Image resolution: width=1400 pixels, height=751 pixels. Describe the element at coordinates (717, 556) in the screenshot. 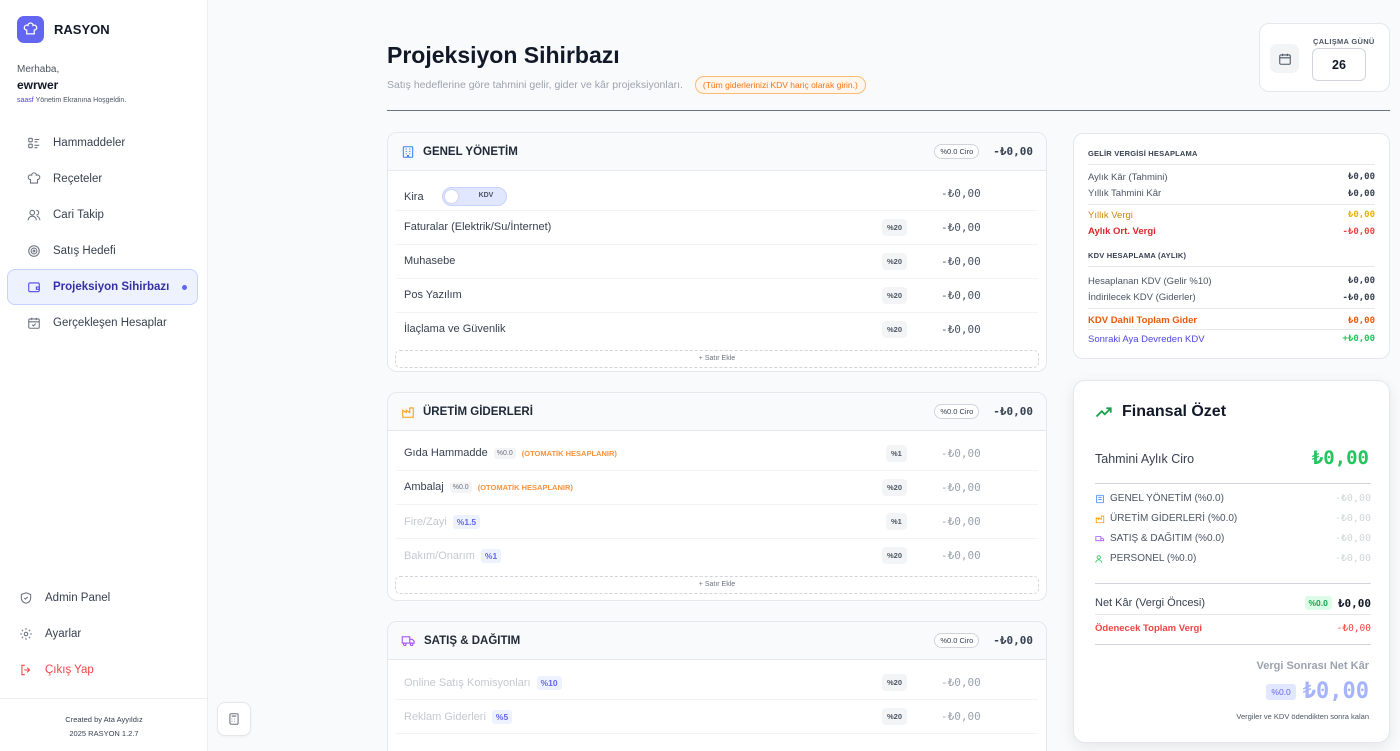

I see `table-row: Bakım/Onarım %1 %20 -₺0,00` at that location.